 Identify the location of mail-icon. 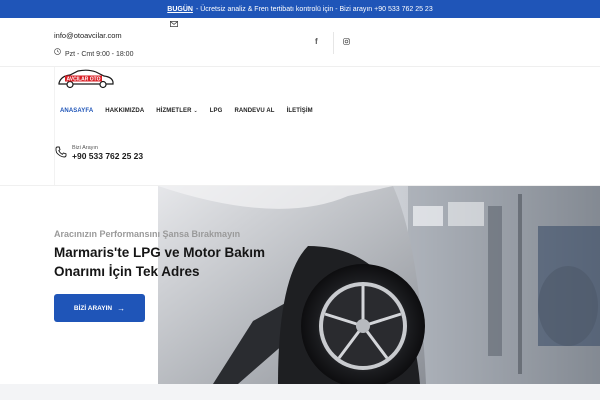
(174, 24).